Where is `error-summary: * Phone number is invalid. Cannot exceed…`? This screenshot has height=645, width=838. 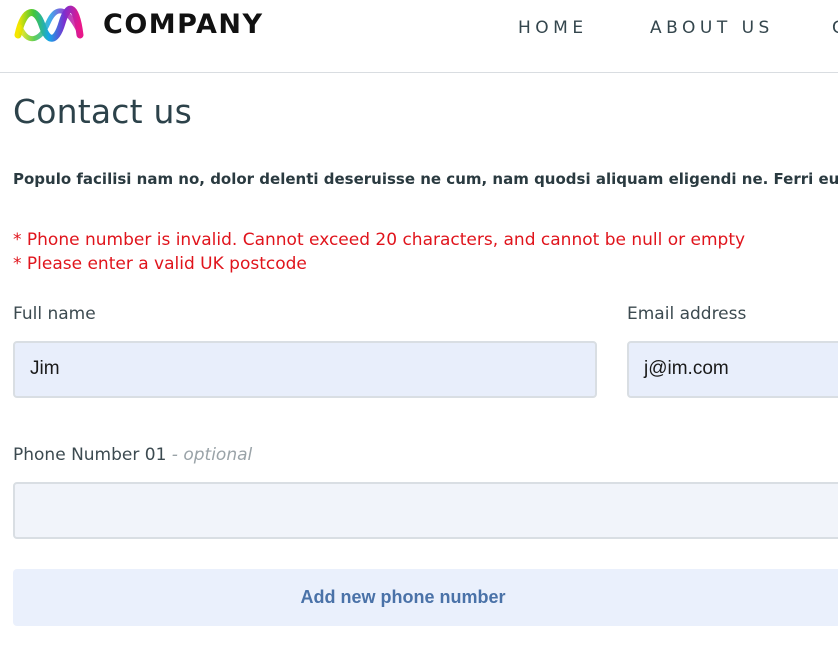
error-summary: * Phone number is invalid. Cannot exceed… is located at coordinates (379, 252).